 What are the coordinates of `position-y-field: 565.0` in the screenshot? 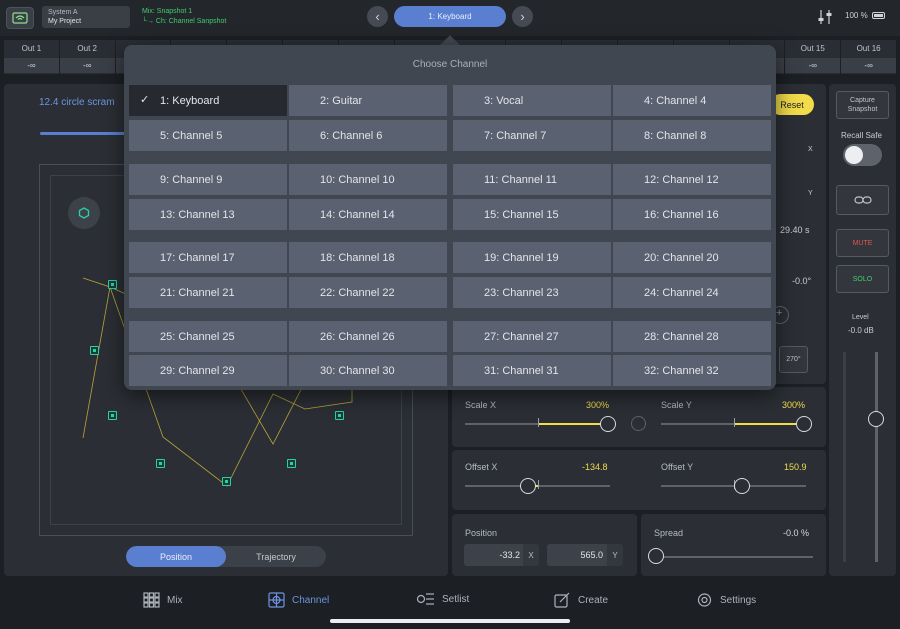 It's located at (578, 555).